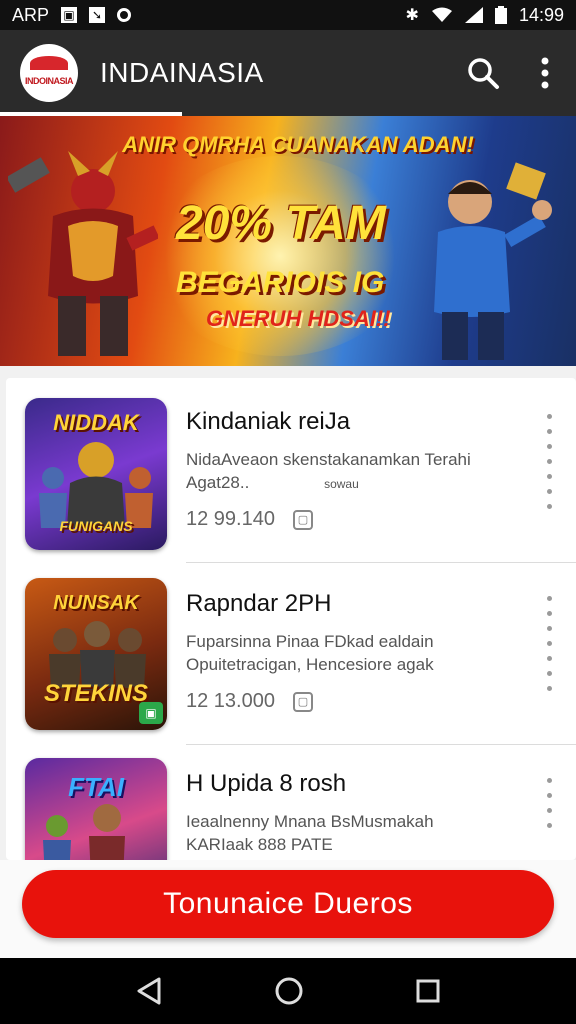 This screenshot has height=1024, width=576. Describe the element at coordinates (412, 15) in the screenshot. I see `bluetooth-icon: ✱` at that location.